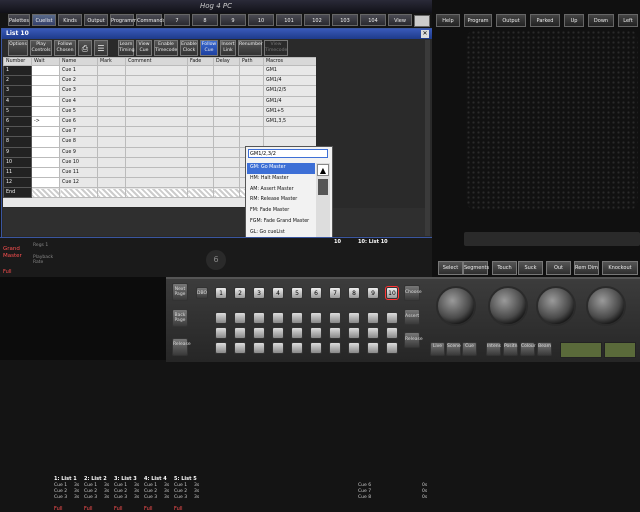 The image size is (640, 512). What do you see at coordinates (144, 48) in the screenshot?
I see `toolbar-button-6: View Cue` at bounding box center [144, 48].